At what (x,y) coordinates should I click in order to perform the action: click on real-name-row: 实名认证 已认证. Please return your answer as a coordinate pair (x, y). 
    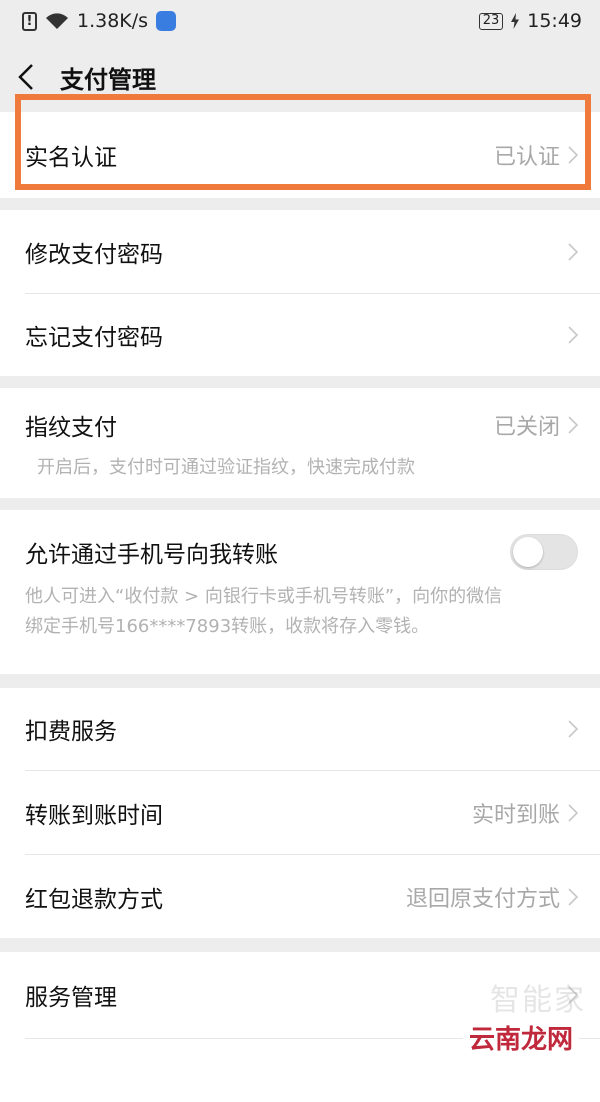
    Looking at the image, I should click on (300, 155).